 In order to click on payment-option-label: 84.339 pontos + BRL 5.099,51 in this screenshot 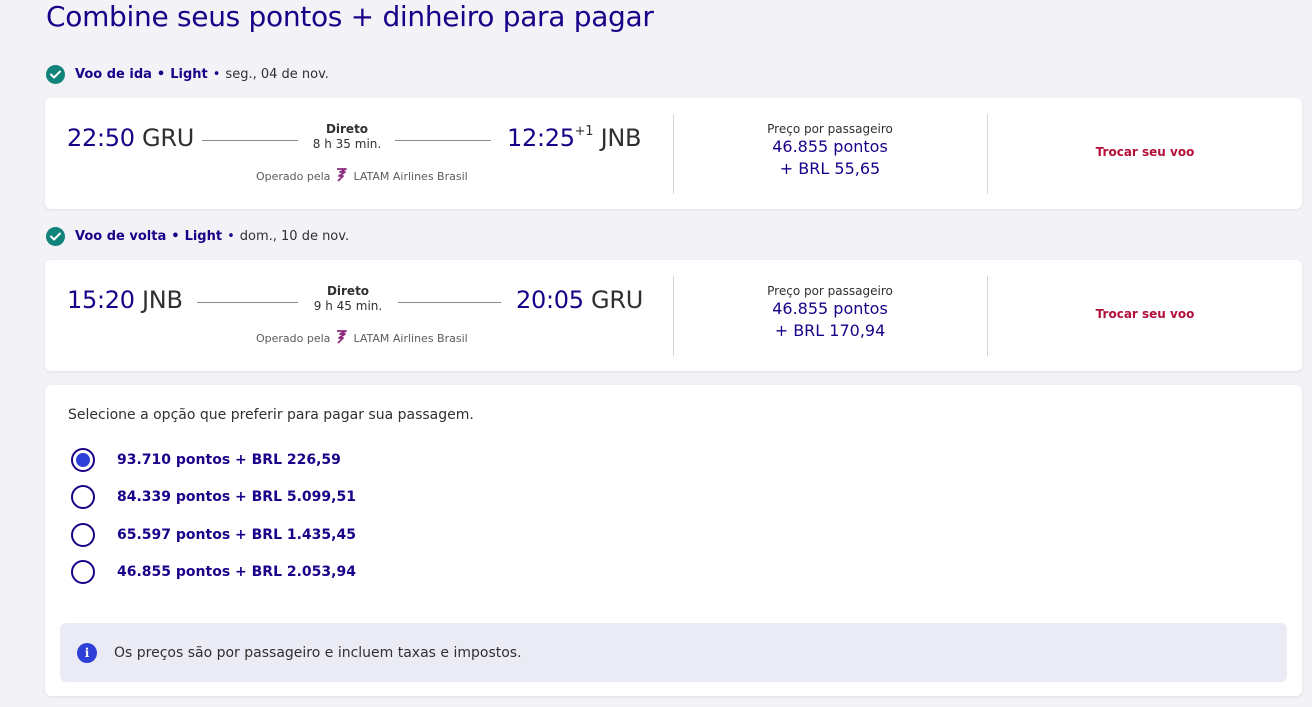, I will do `click(236, 497)`.